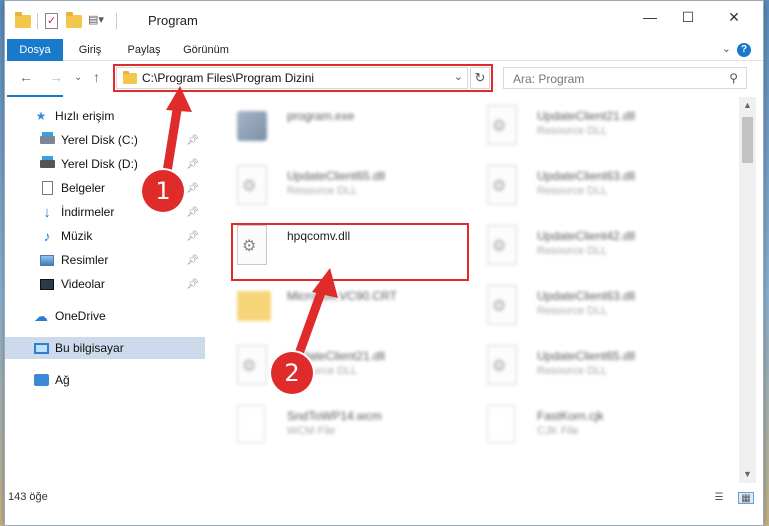 This screenshot has width=769, height=526. Describe the element at coordinates (77, 236) in the screenshot. I see `sidebar-item-label: Müzik` at that location.